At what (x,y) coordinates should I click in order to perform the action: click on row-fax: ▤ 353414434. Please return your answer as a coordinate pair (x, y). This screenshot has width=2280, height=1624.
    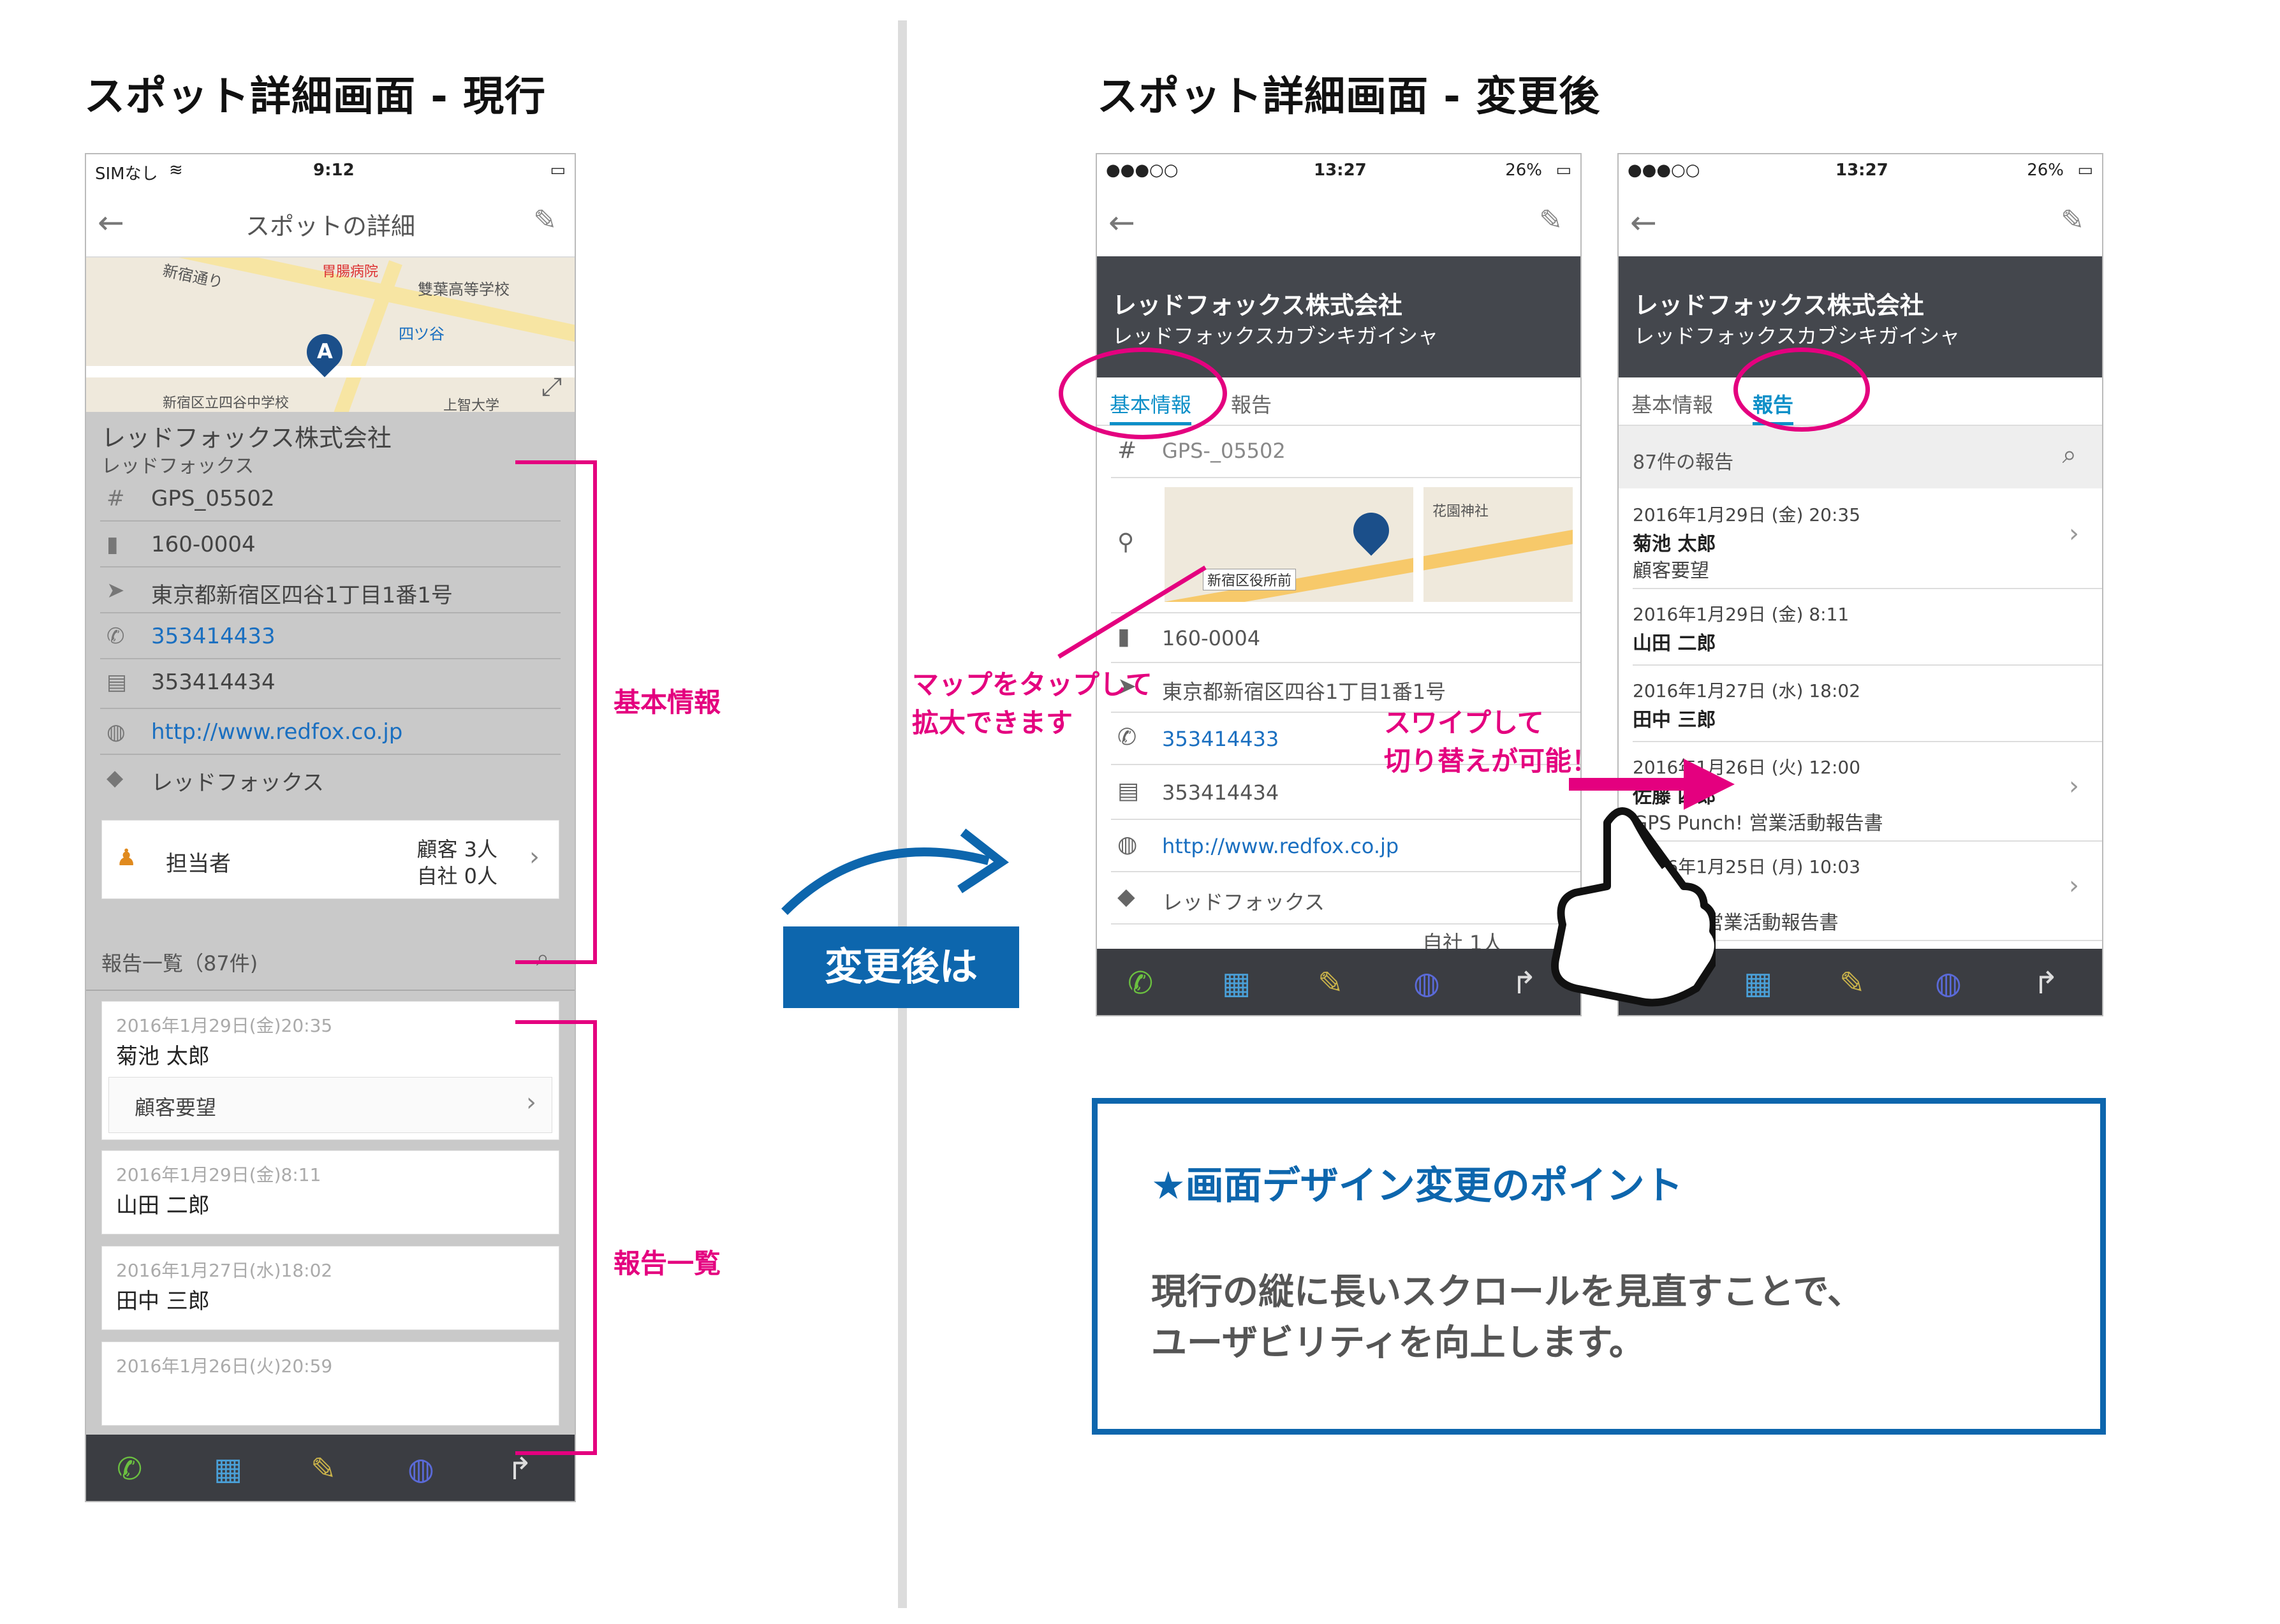
    Looking at the image, I should click on (330, 684).